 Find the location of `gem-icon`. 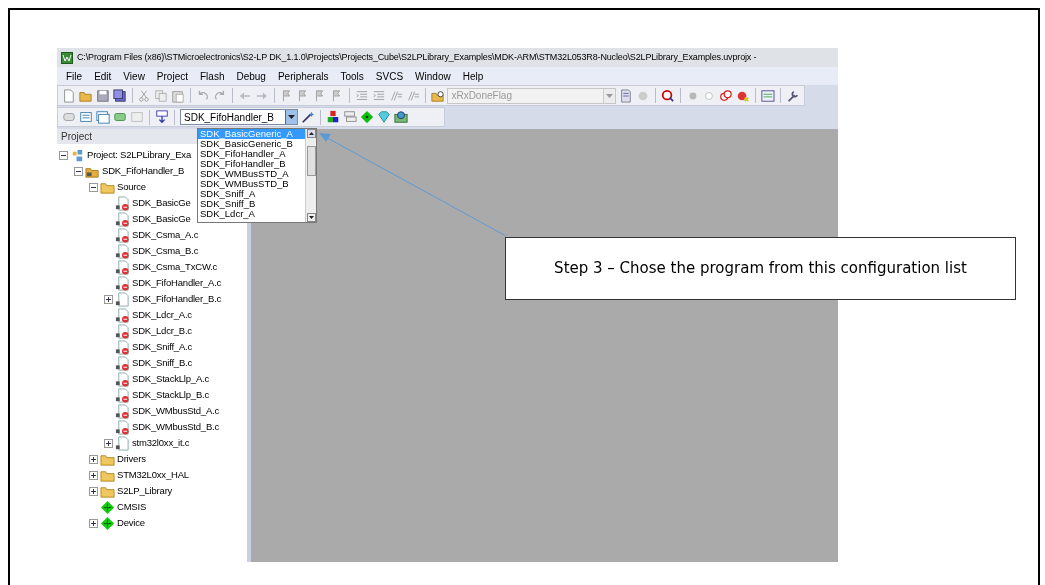

gem-icon is located at coordinates (384, 117).